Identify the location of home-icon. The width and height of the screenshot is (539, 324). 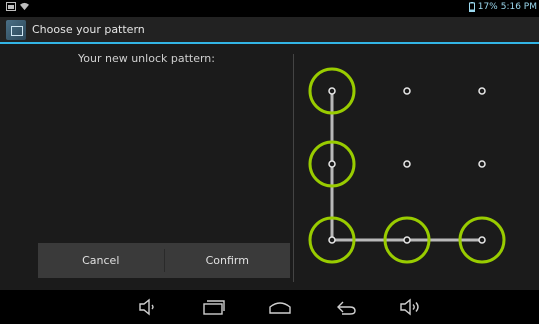
(280, 307).